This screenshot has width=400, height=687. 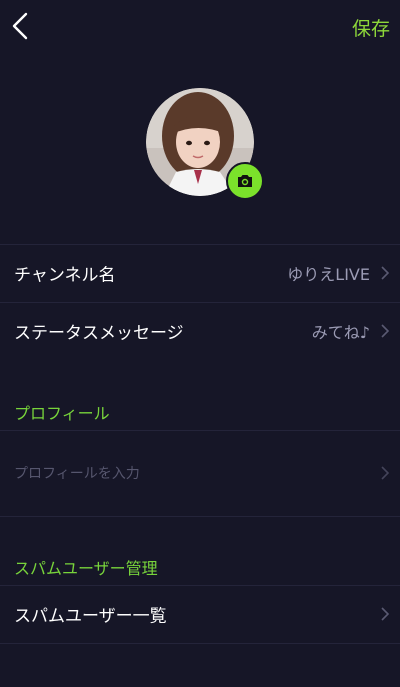 What do you see at coordinates (328, 274) in the screenshot?
I see `channel-name-value: ゆりえLIVE` at bounding box center [328, 274].